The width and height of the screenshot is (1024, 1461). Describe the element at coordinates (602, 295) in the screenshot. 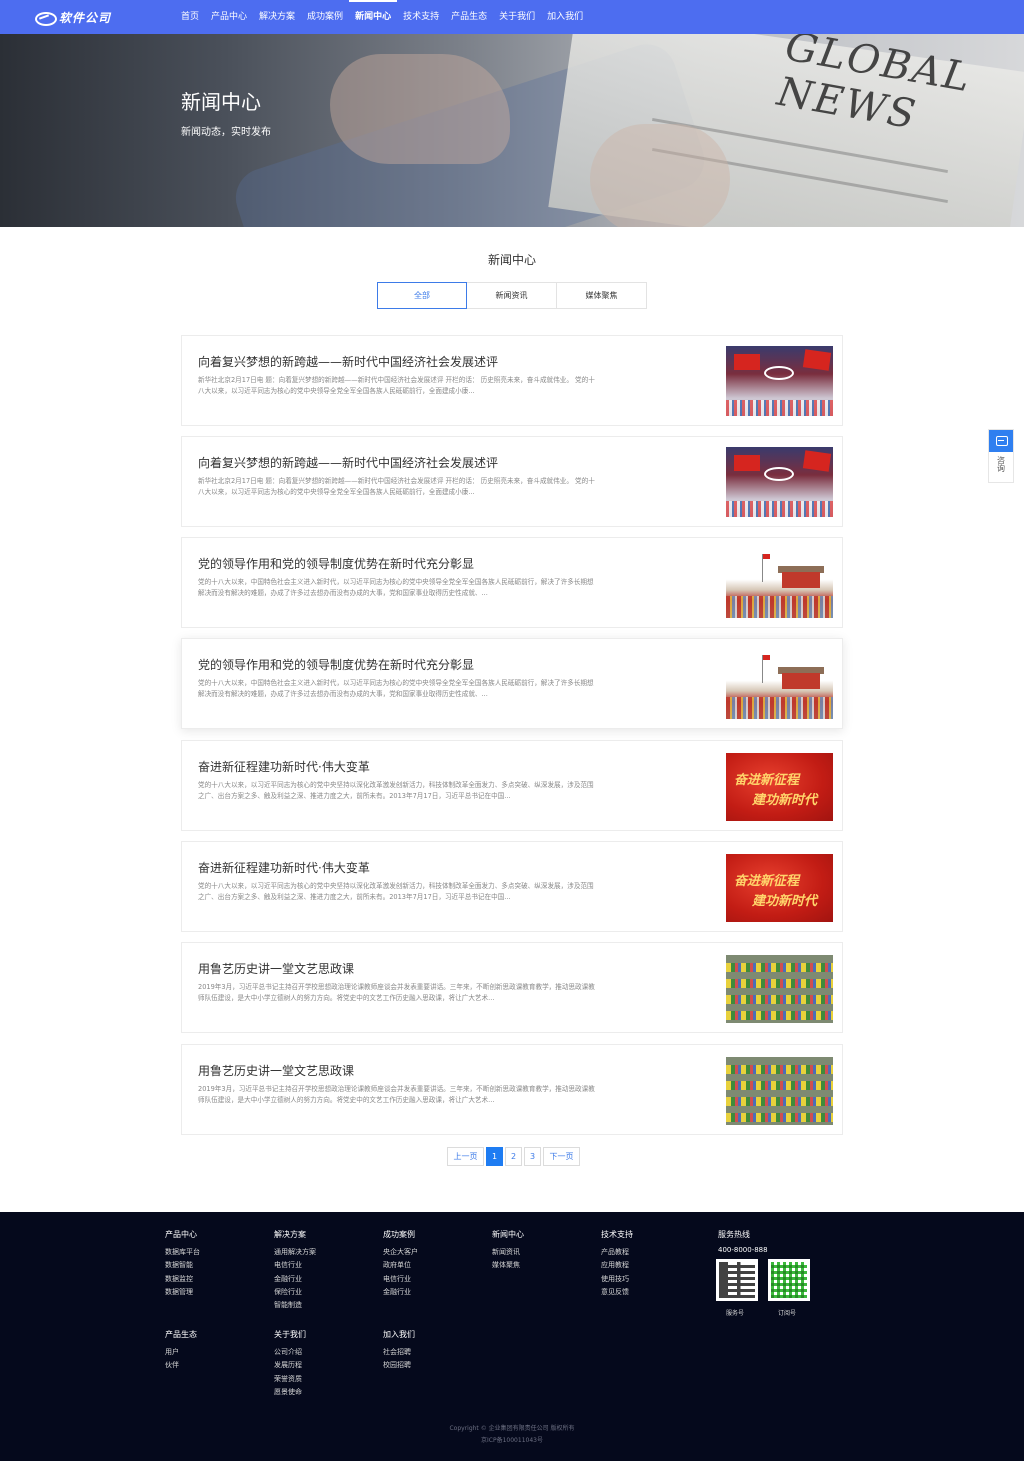

I see `tab-media-focus: 媒体聚焦` at that location.